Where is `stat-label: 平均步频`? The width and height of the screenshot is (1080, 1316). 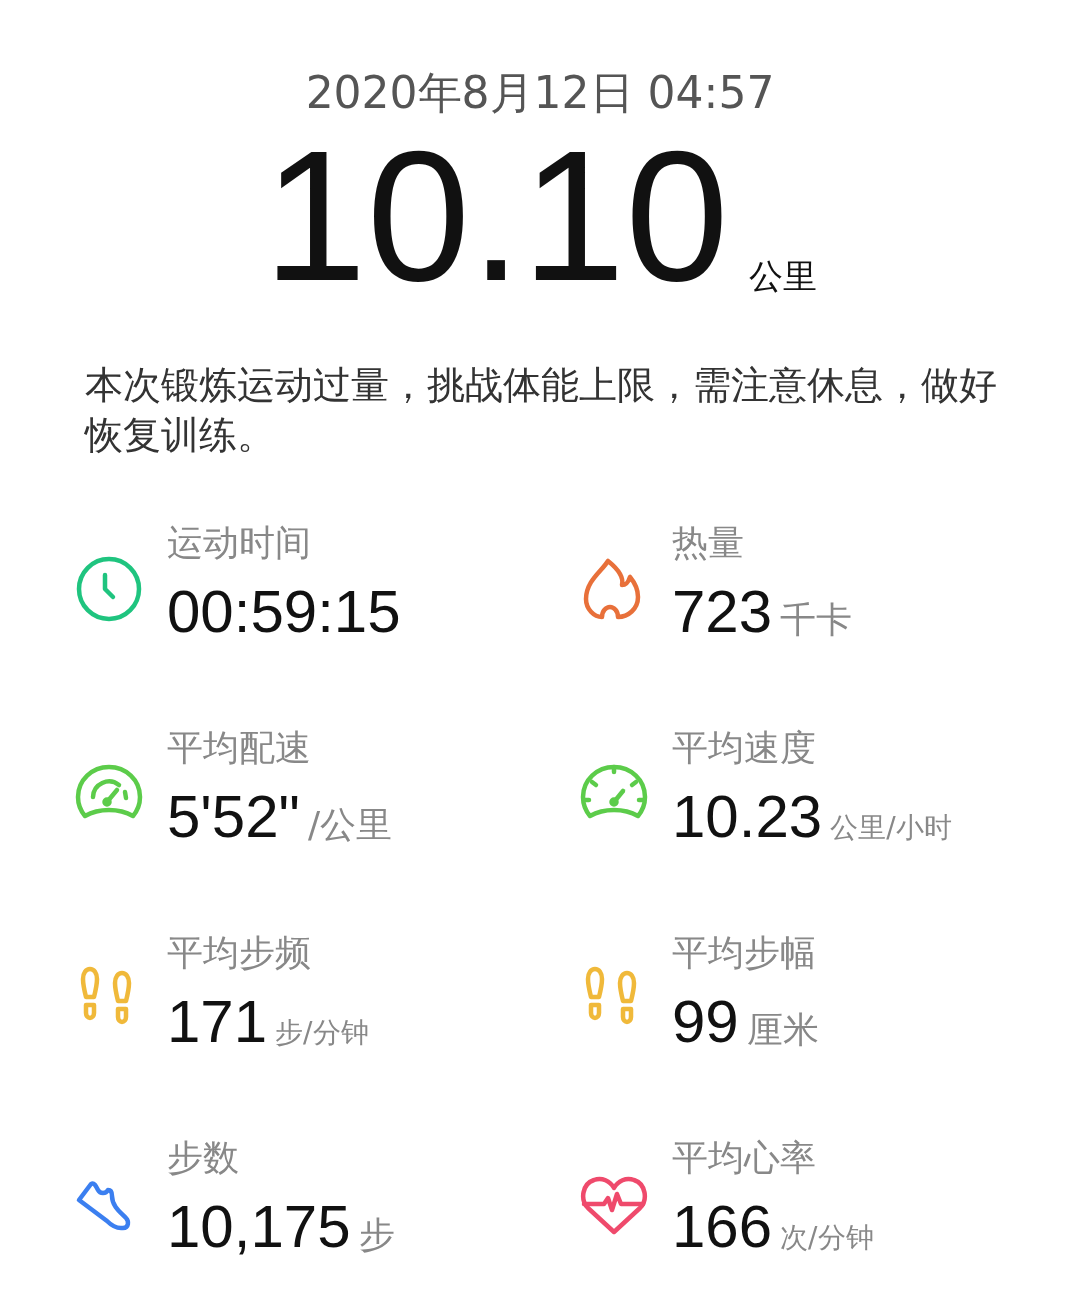 stat-label: 平均步频 is located at coordinates (239, 952).